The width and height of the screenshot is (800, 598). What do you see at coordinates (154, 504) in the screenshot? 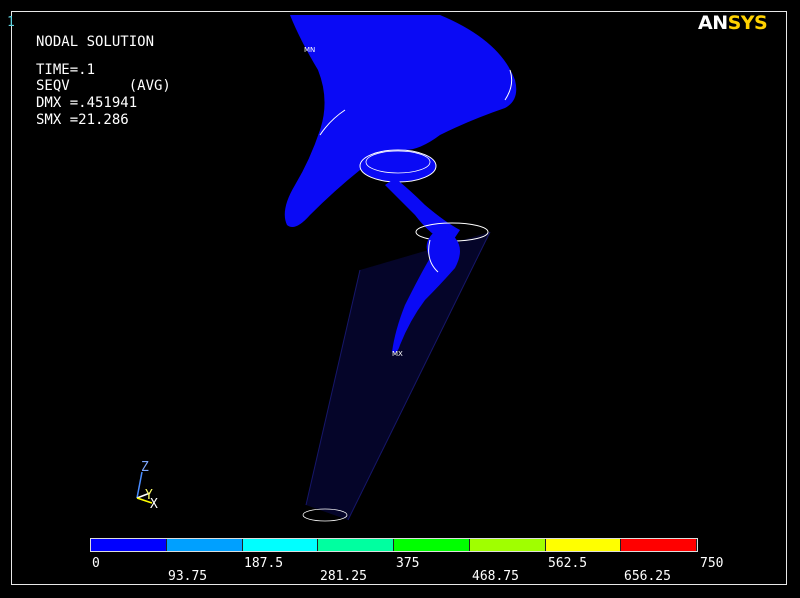
I see `triad-x-label: X` at bounding box center [154, 504].